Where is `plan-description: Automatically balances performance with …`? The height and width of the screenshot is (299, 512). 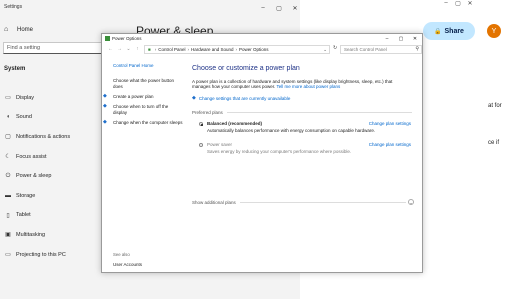
plan-description: Automatically balances performance with … is located at coordinates (291, 130).